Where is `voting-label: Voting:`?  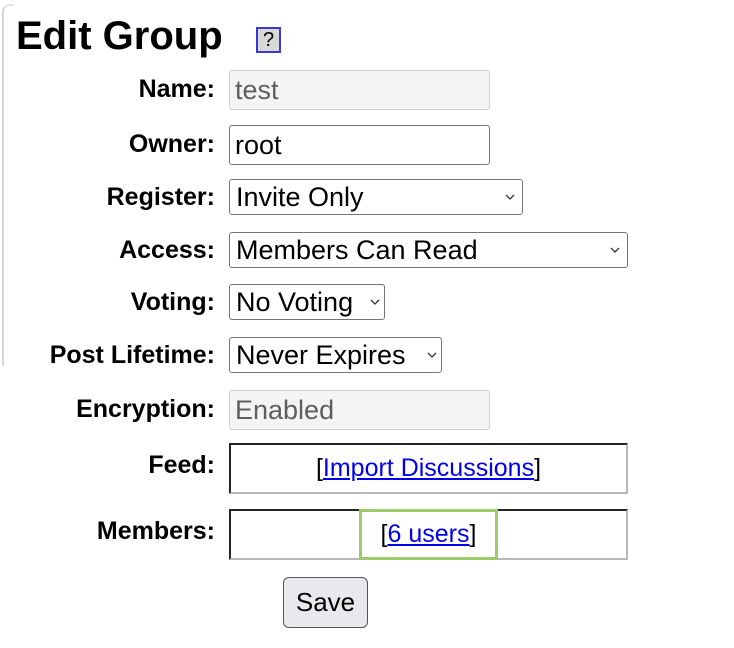 voting-label: Voting: is located at coordinates (172, 302).